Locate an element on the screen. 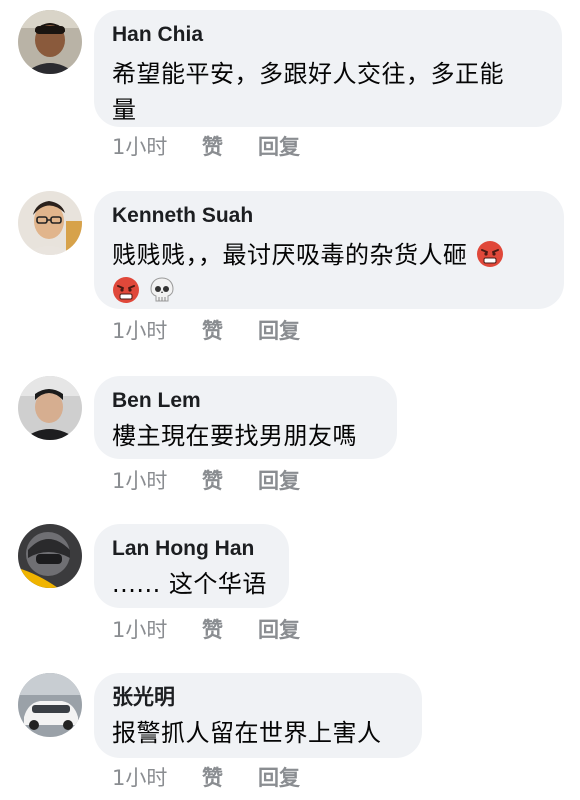 This screenshot has width=580, height=800. comment-text-line: 希望能平安，多跟好人交往，多正能 is located at coordinates (308, 74).